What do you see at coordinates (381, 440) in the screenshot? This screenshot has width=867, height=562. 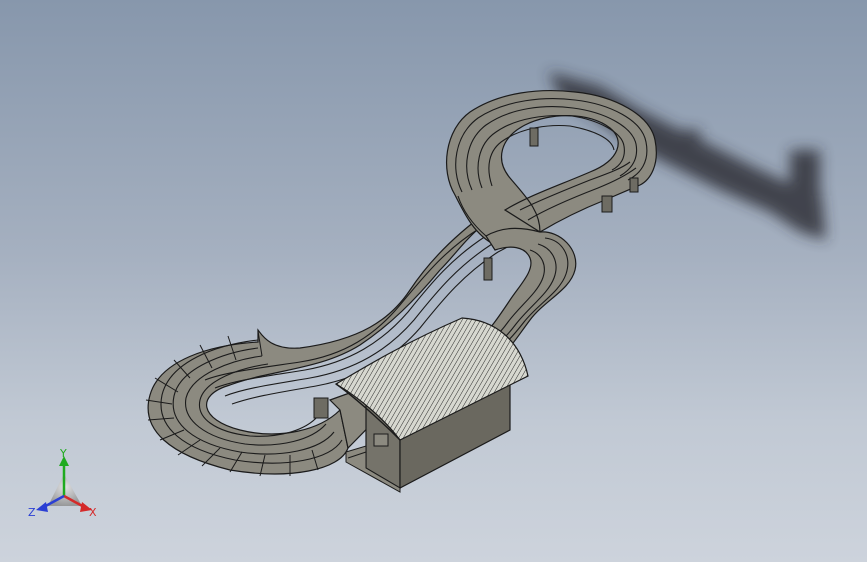 I see `station-door` at bounding box center [381, 440].